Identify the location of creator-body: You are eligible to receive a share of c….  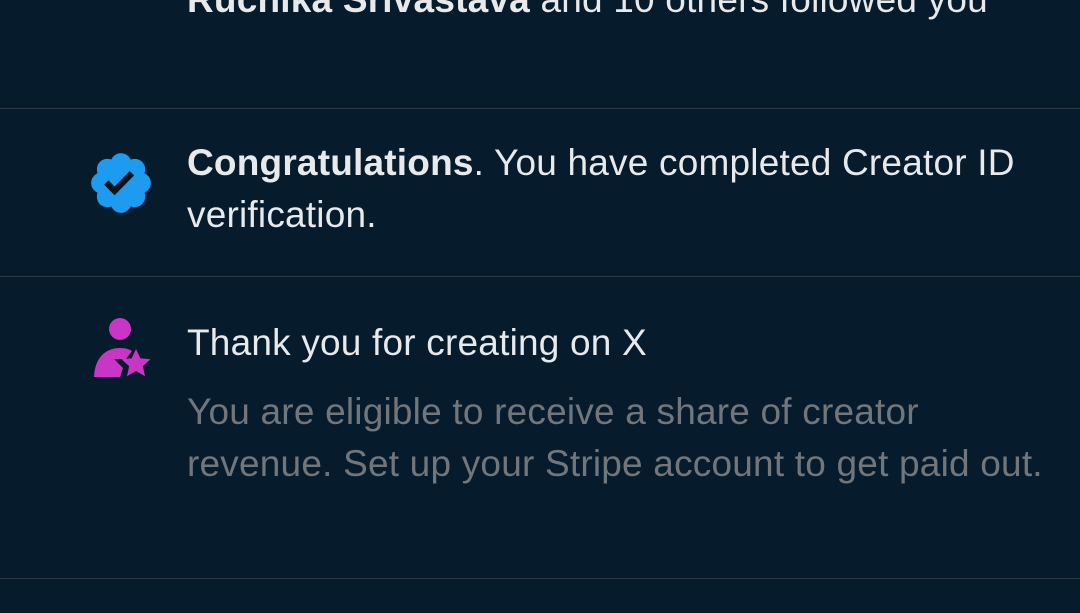
(615, 437).